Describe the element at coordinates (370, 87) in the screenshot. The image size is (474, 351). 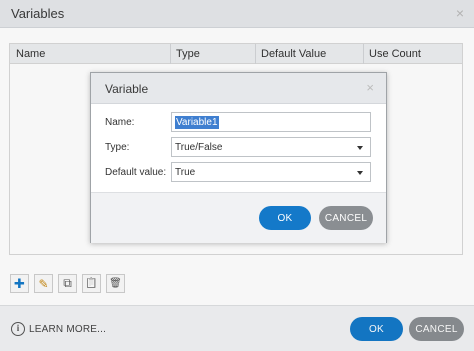
I see `close-icon: ×` at that location.